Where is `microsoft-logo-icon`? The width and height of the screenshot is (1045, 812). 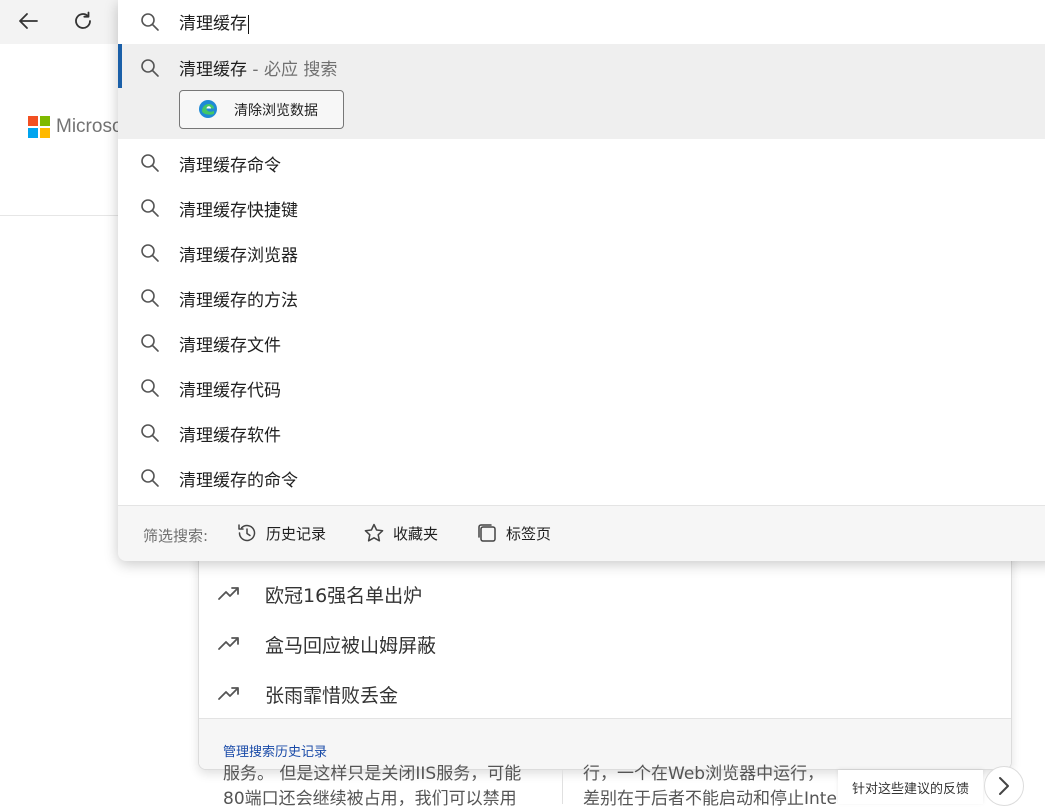 microsoft-logo-icon is located at coordinates (39, 127).